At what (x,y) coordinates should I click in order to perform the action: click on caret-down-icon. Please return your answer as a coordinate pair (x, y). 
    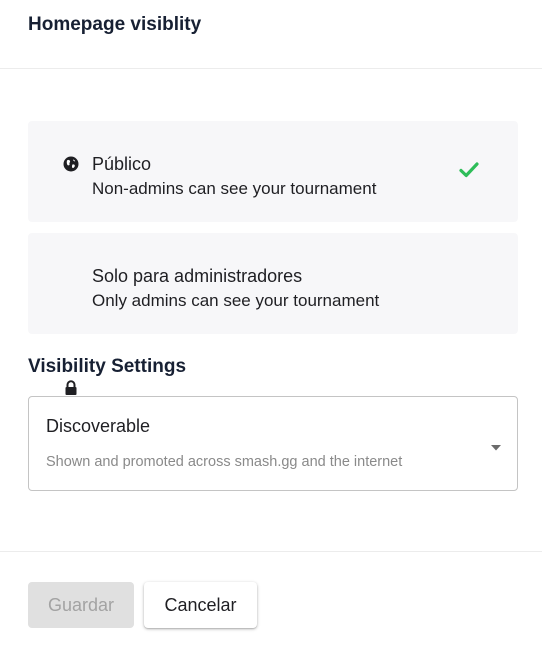
    Looking at the image, I should click on (496, 445).